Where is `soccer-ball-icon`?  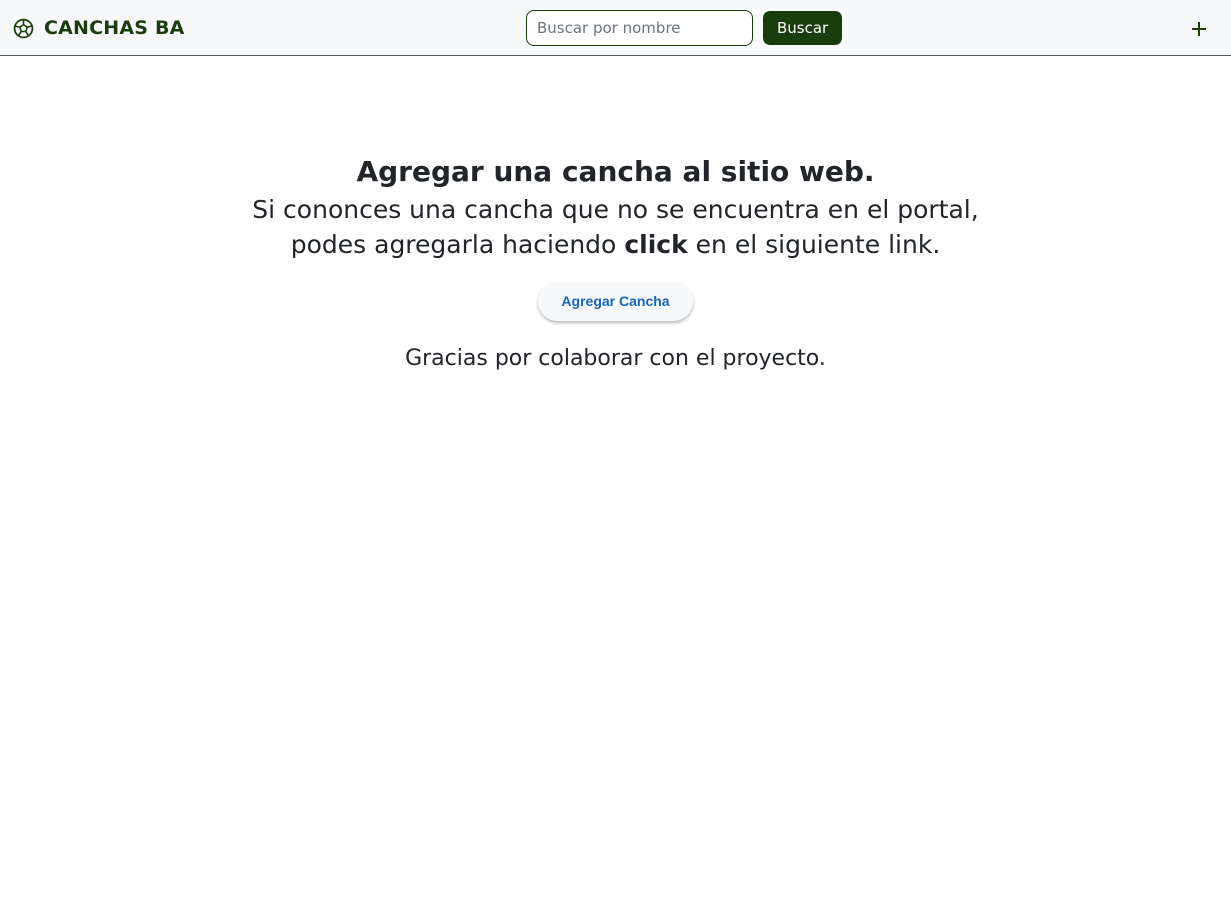
soccer-ball-icon is located at coordinates (23, 28).